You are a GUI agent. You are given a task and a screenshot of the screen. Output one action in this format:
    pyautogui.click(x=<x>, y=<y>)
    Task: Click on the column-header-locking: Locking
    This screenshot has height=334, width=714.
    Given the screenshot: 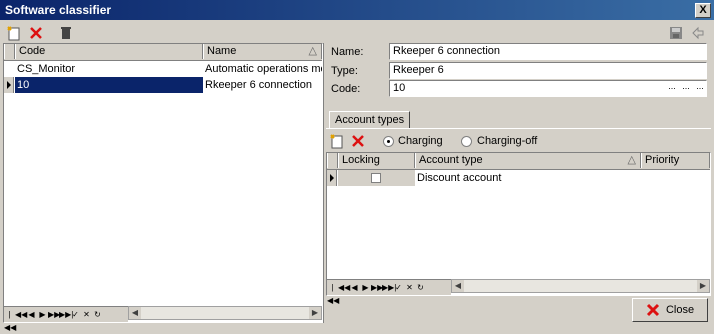 What is the action you would take?
    pyautogui.click(x=376, y=160)
    